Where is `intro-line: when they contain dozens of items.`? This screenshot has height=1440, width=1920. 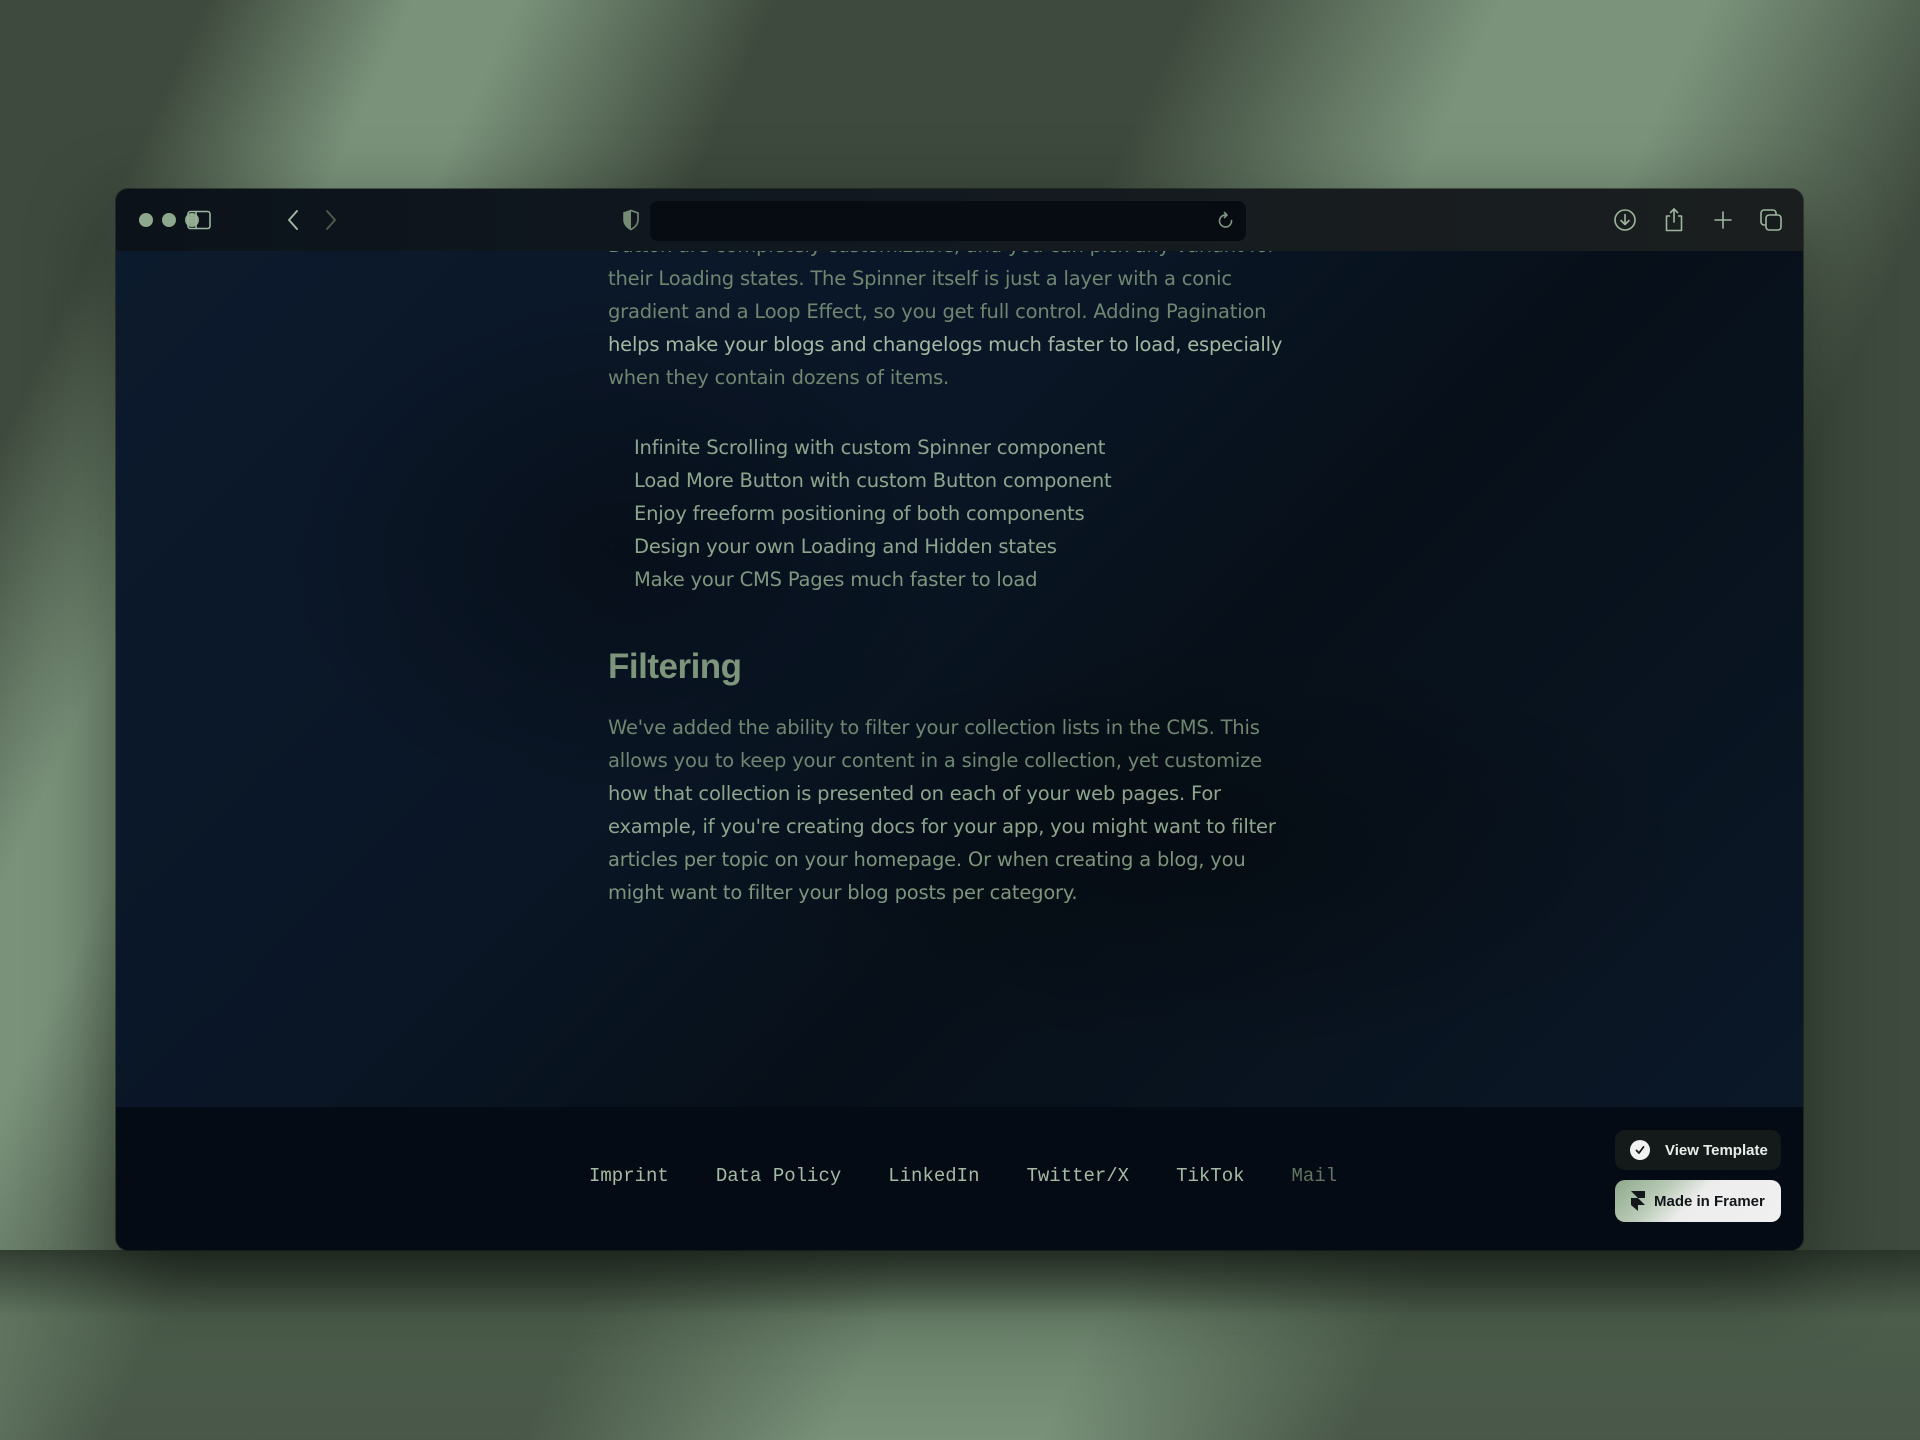 intro-line: when they contain dozens of items. is located at coordinates (779, 377).